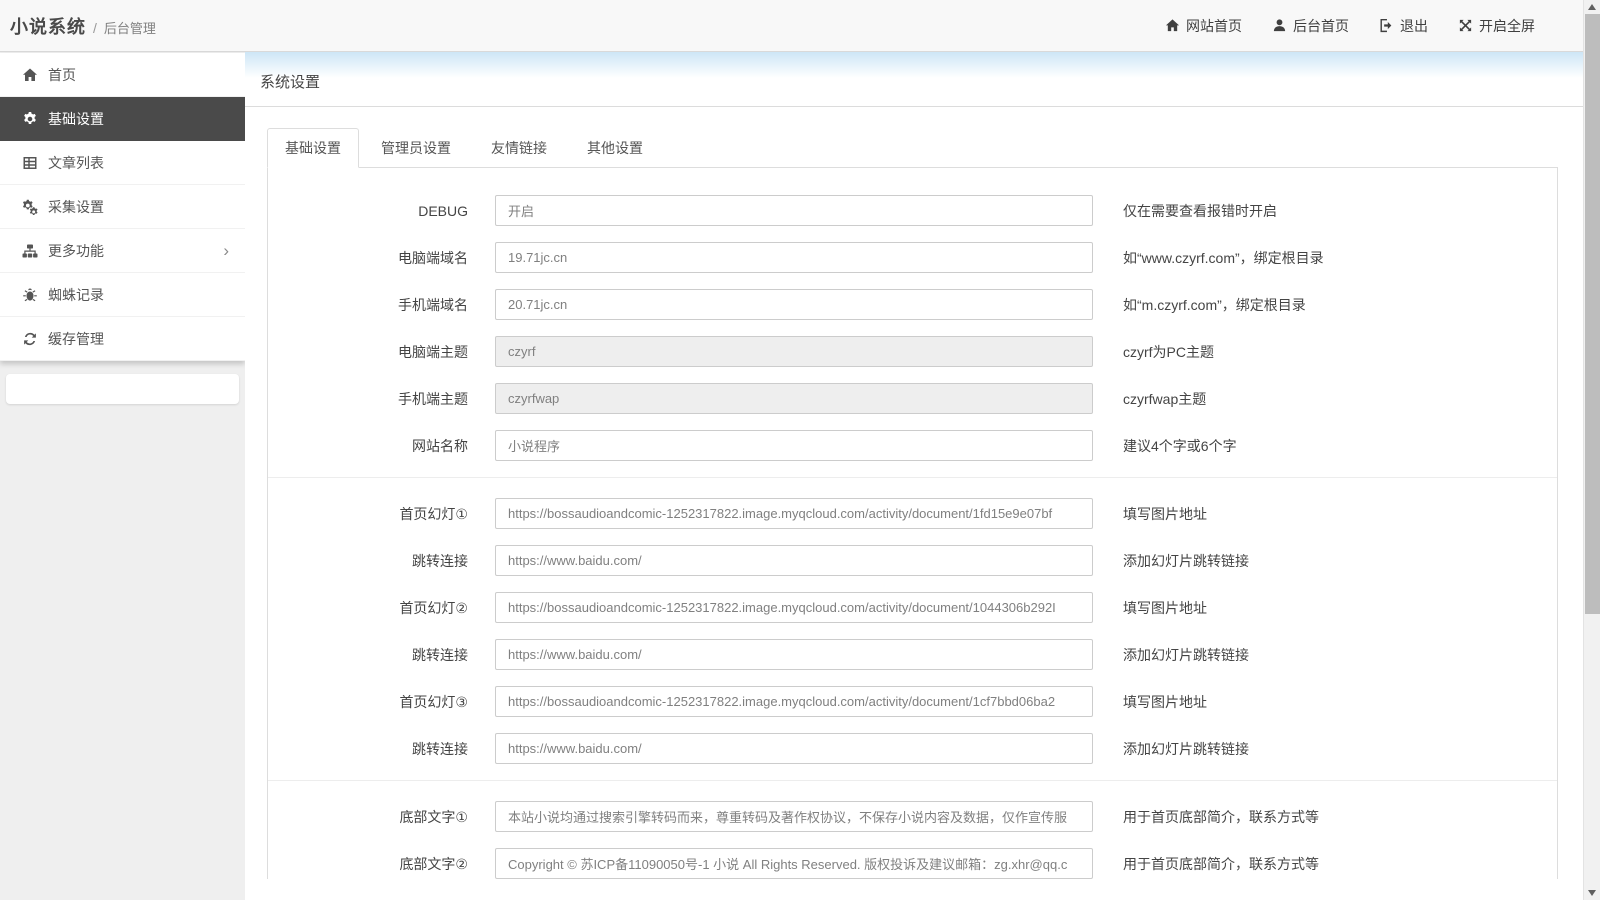 Image resolution: width=1600 pixels, height=900 pixels. Describe the element at coordinates (1200, 210) in the screenshot. I see `field-hint: 仅在需要查看报错时开启` at that location.